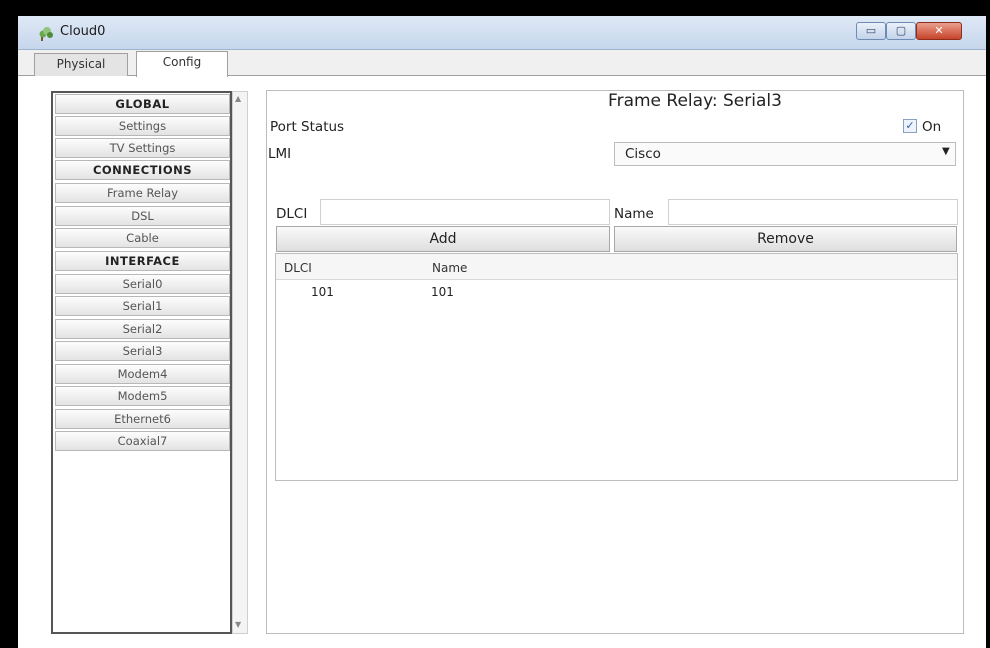  I want to click on nav-item-cable: Cable, so click(142, 238).